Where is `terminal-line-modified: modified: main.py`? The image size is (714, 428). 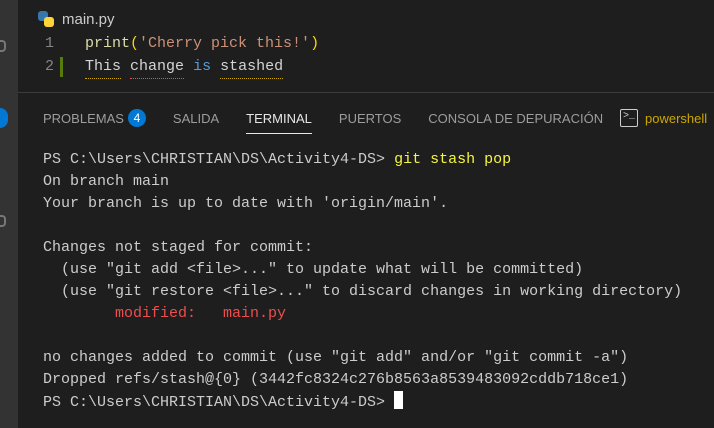 terminal-line-modified: modified: main.py is located at coordinates (165, 313).